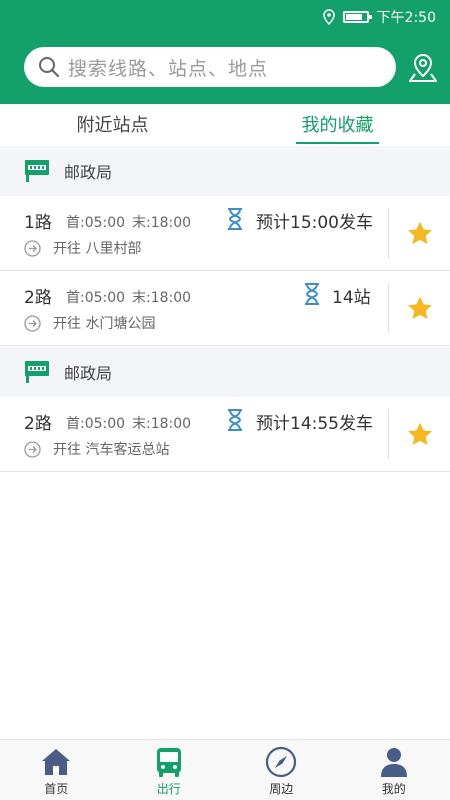 This screenshot has width=450, height=800. Describe the element at coordinates (168, 789) in the screenshot. I see `nav-travel-label: 出行` at that location.